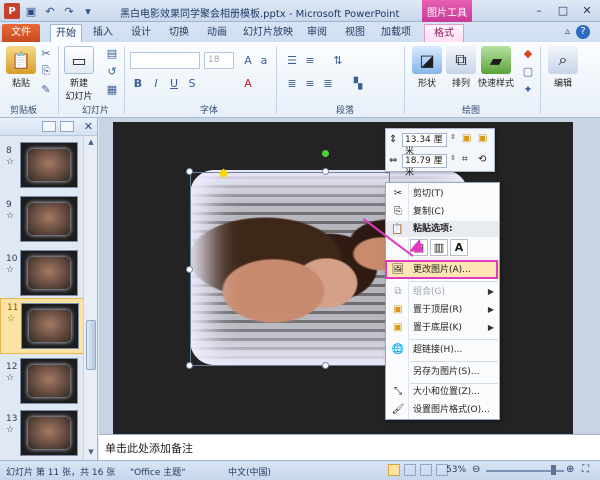  What do you see at coordinates (528, 89) in the screenshot?
I see `shape-effects-icon: ✦` at bounding box center [528, 89].